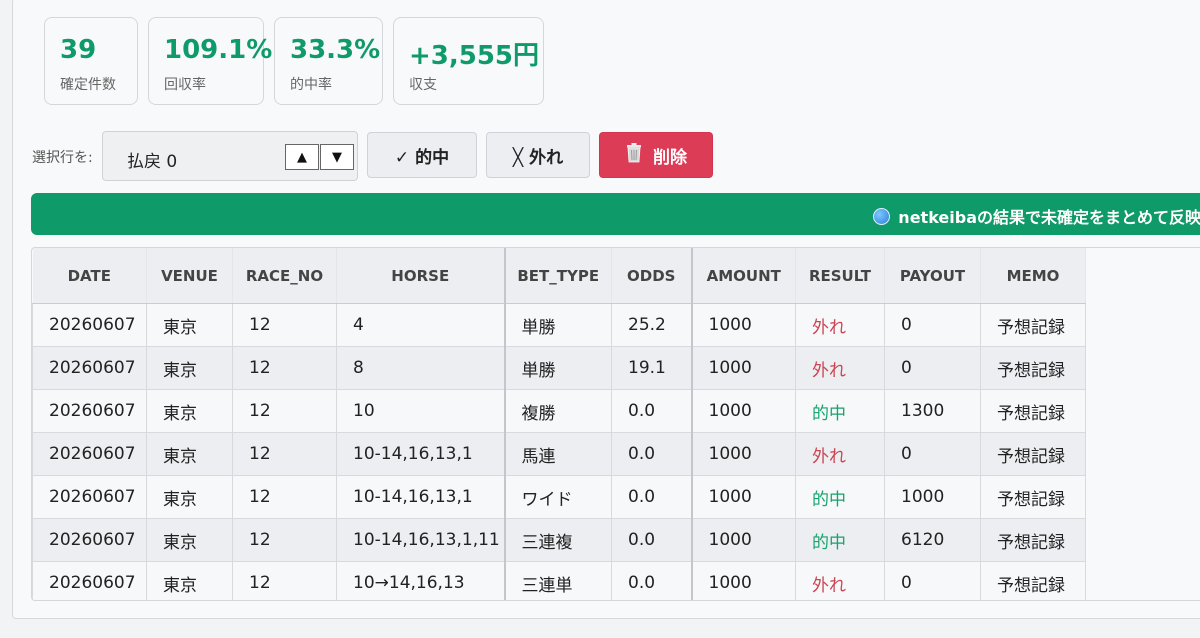  What do you see at coordinates (421, 276) in the screenshot?
I see `column-header-horse: HORSE` at bounding box center [421, 276].